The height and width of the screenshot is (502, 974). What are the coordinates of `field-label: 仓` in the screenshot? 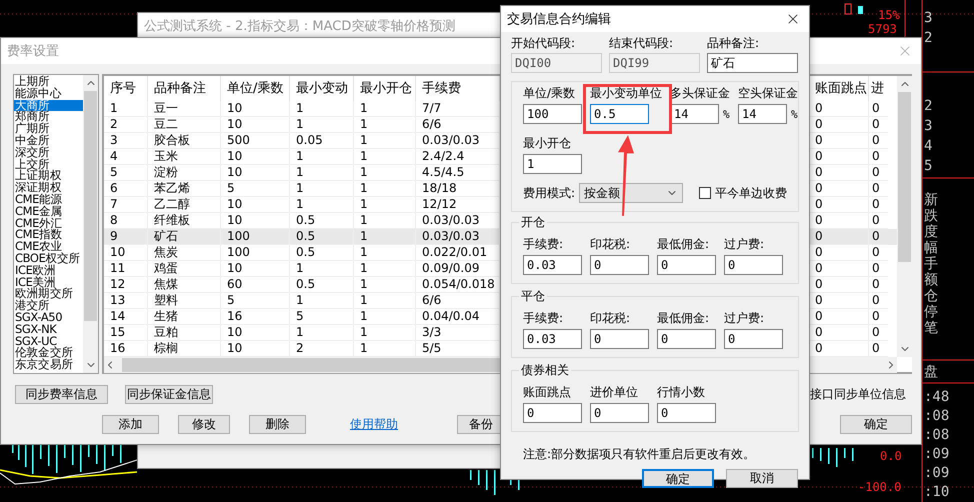 It's located at (930, 296).